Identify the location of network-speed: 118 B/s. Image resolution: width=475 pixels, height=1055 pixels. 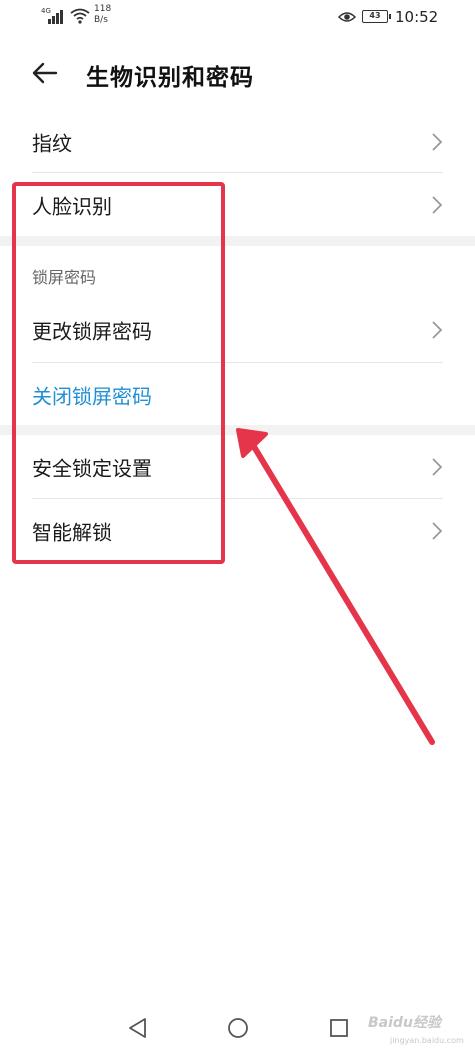
(109, 15).